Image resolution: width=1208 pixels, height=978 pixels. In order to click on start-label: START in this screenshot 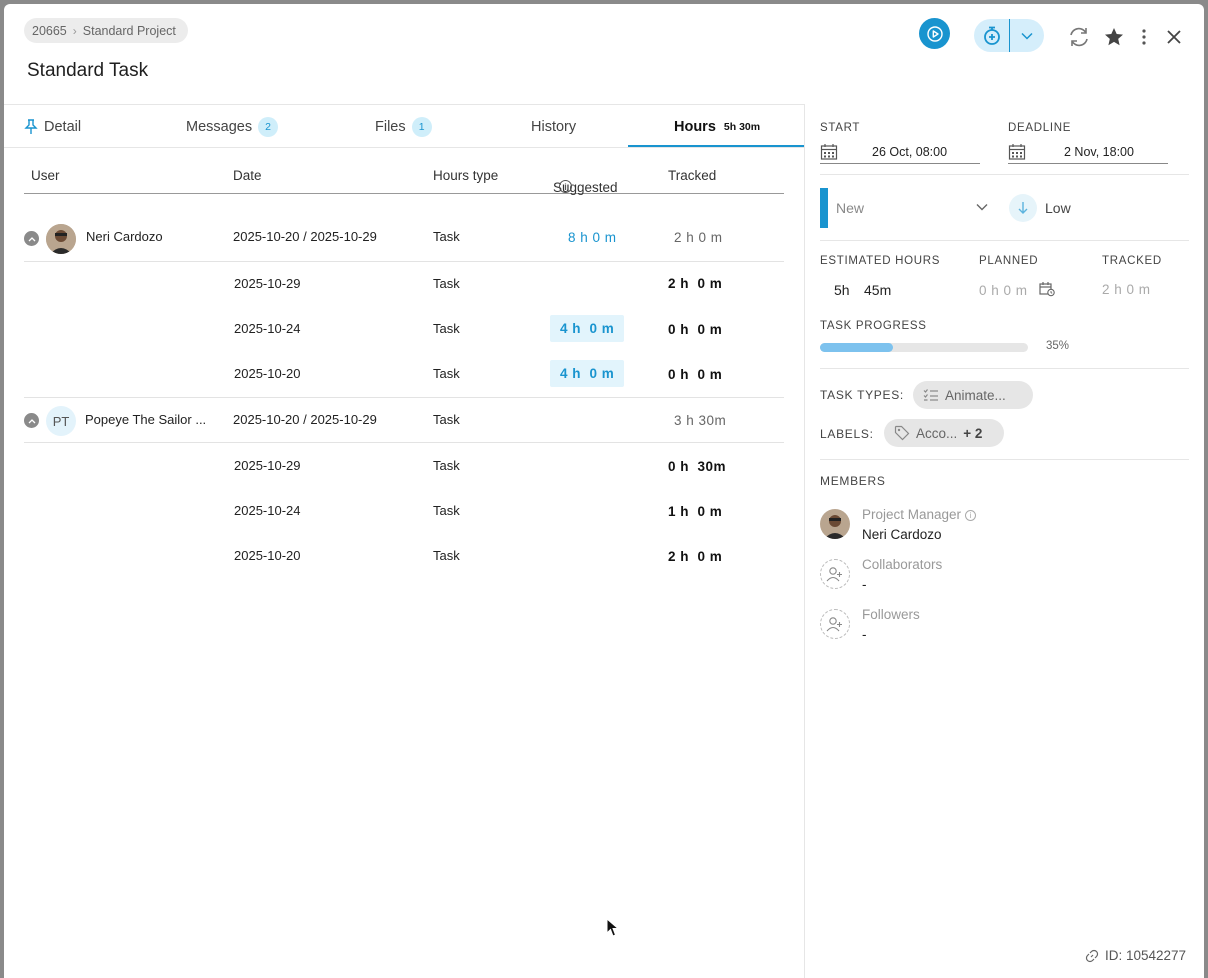, I will do `click(840, 128)`.